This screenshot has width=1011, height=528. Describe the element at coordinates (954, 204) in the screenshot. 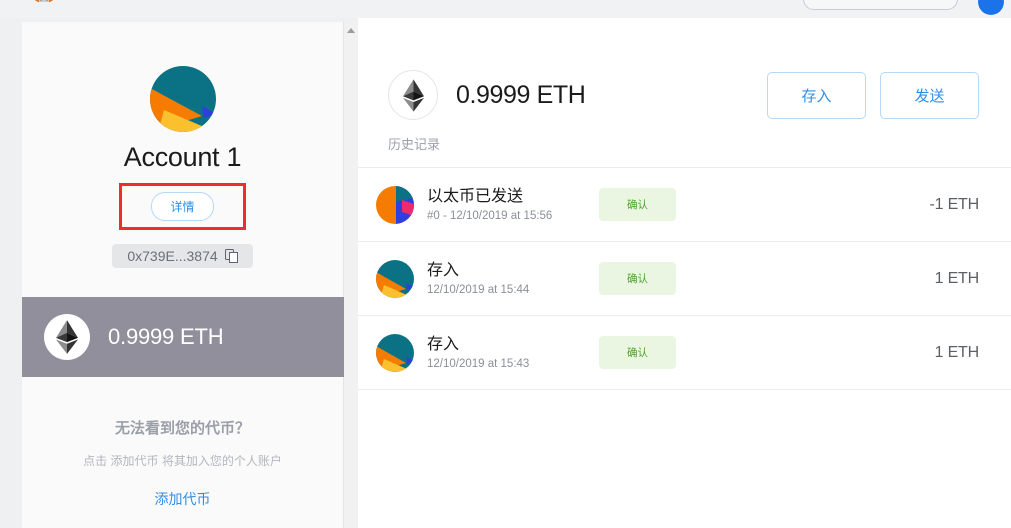

I see `transaction-amount: -1 ETH` at that location.